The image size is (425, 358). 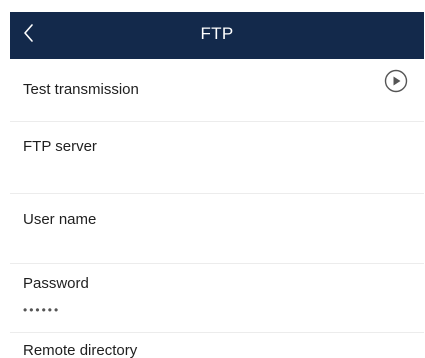 I want to click on app-header: FTP, so click(x=217, y=35).